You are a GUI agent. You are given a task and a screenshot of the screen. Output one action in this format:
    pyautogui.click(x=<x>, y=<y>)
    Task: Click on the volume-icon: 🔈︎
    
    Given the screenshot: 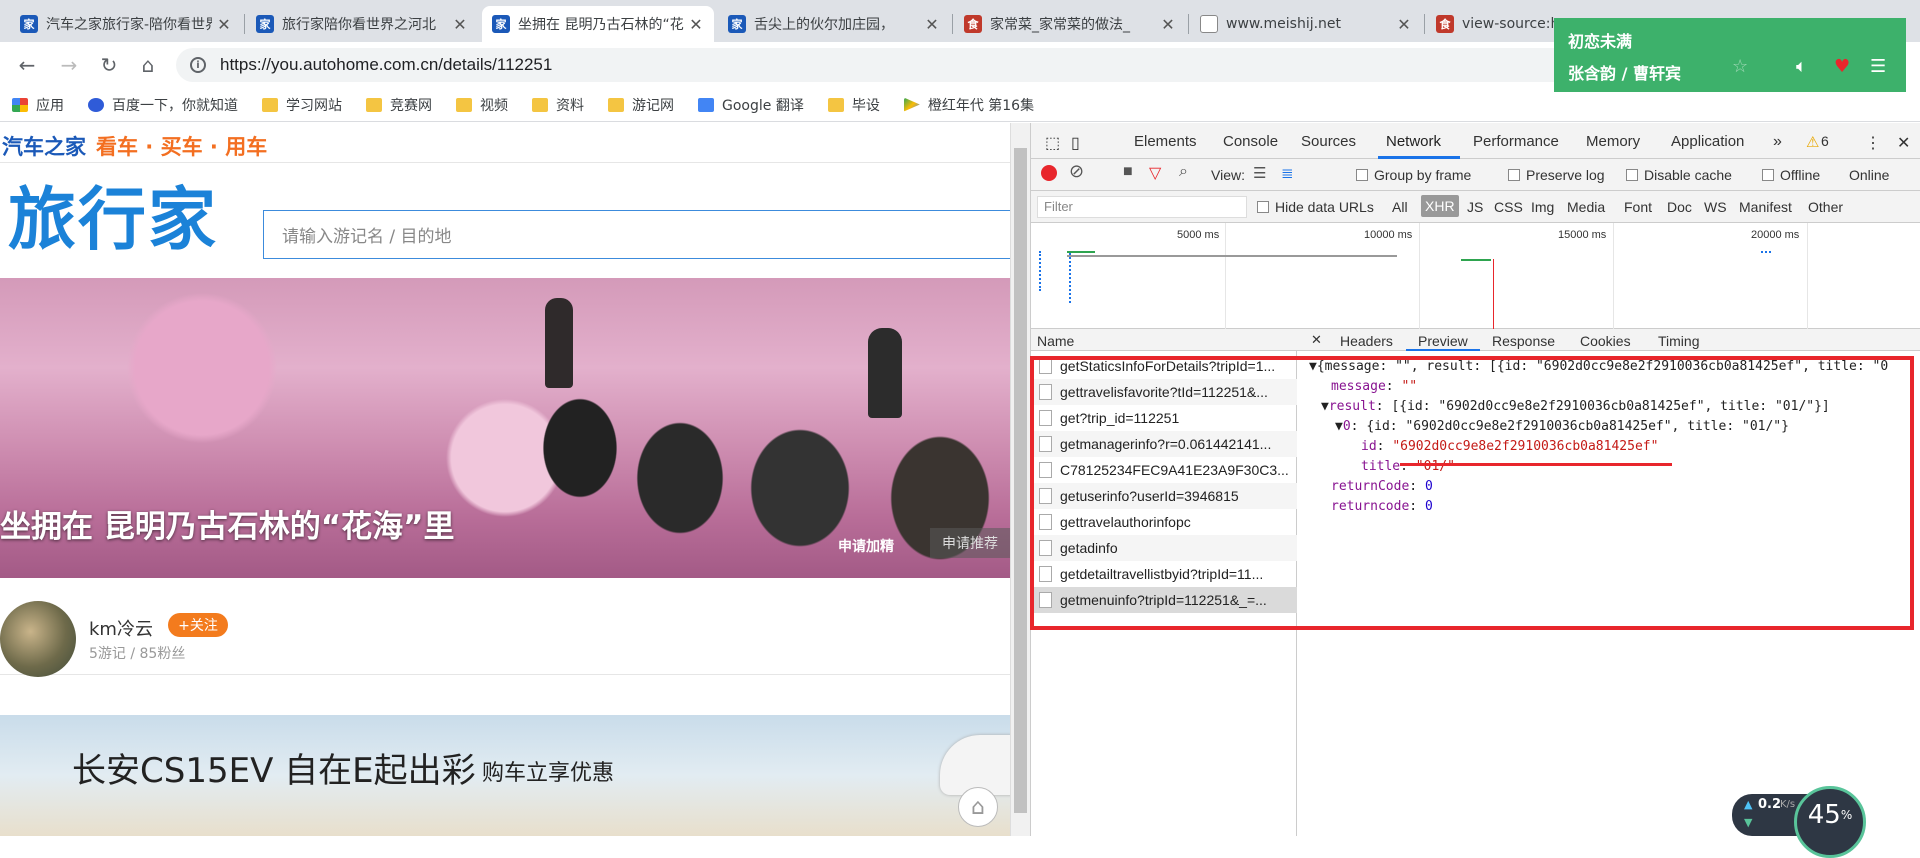 What is the action you would take?
    pyautogui.click(x=1801, y=66)
    